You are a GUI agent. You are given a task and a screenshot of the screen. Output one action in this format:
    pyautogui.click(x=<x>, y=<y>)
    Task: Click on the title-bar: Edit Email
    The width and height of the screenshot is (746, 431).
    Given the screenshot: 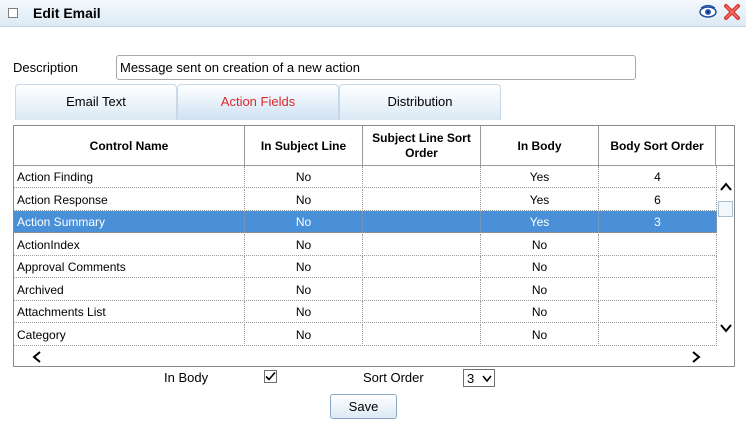 What is the action you would take?
    pyautogui.click(x=373, y=13)
    